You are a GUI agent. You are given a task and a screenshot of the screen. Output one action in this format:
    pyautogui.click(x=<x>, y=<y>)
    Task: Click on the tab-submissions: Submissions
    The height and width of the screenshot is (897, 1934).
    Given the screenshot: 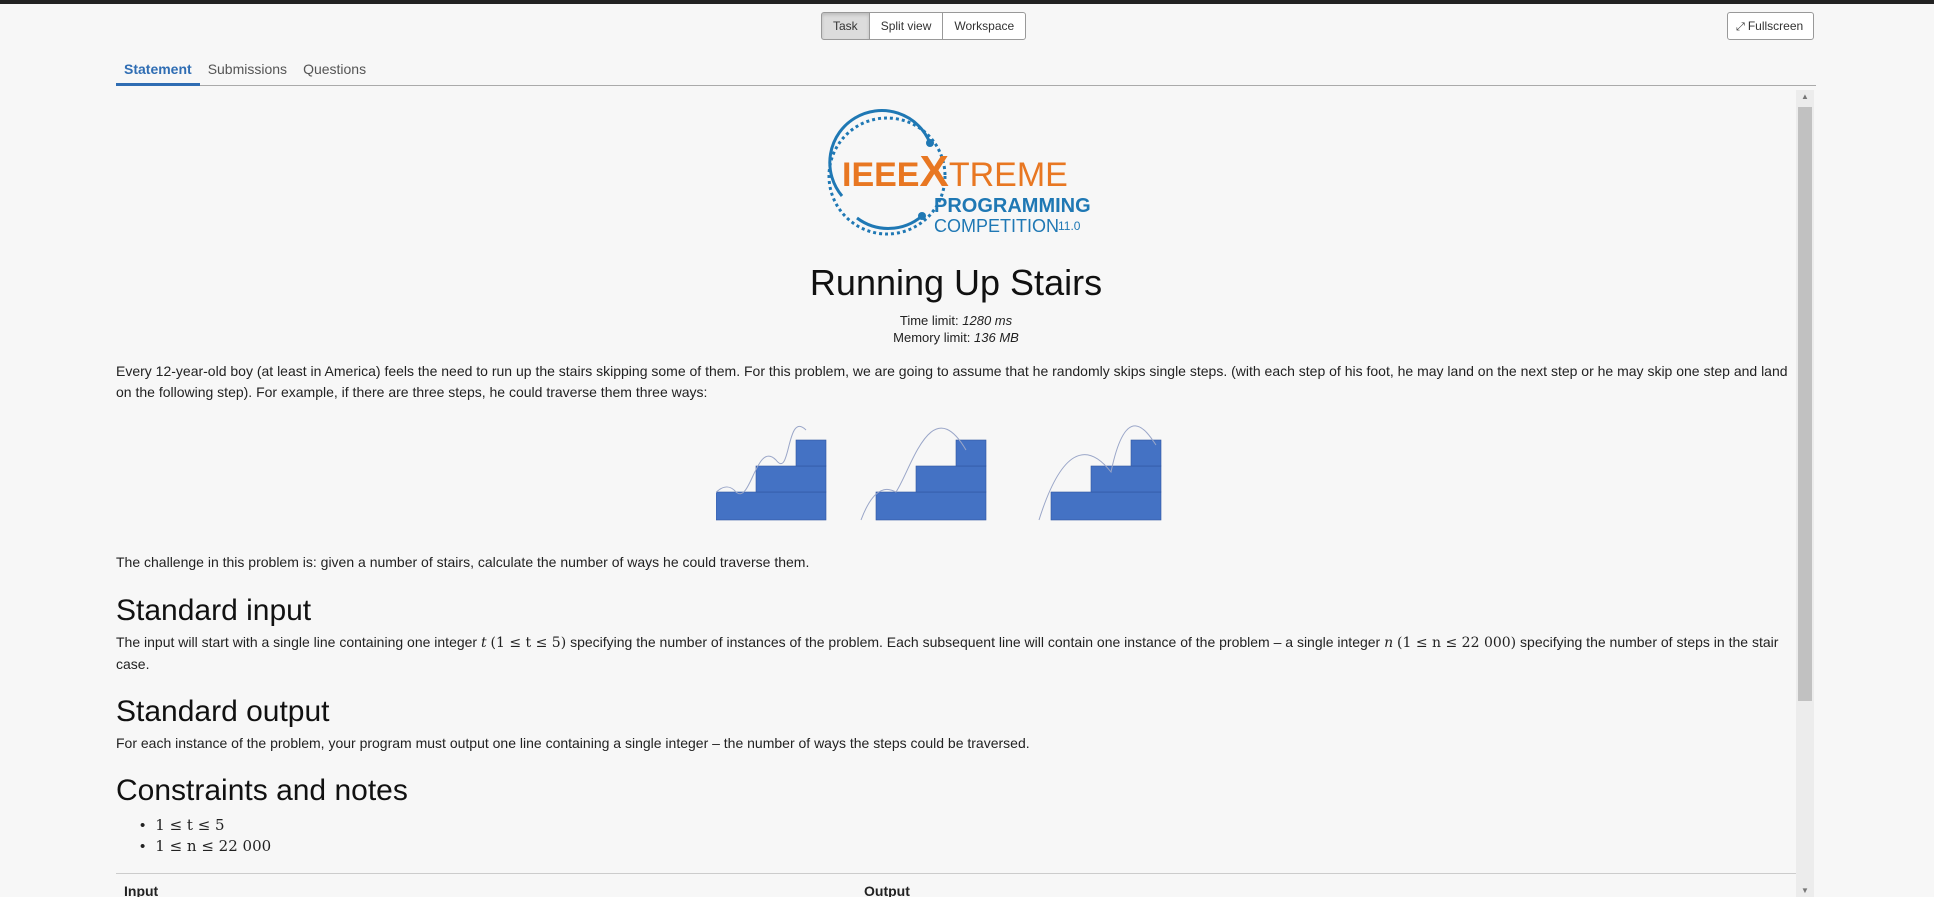 What is the action you would take?
    pyautogui.click(x=247, y=71)
    